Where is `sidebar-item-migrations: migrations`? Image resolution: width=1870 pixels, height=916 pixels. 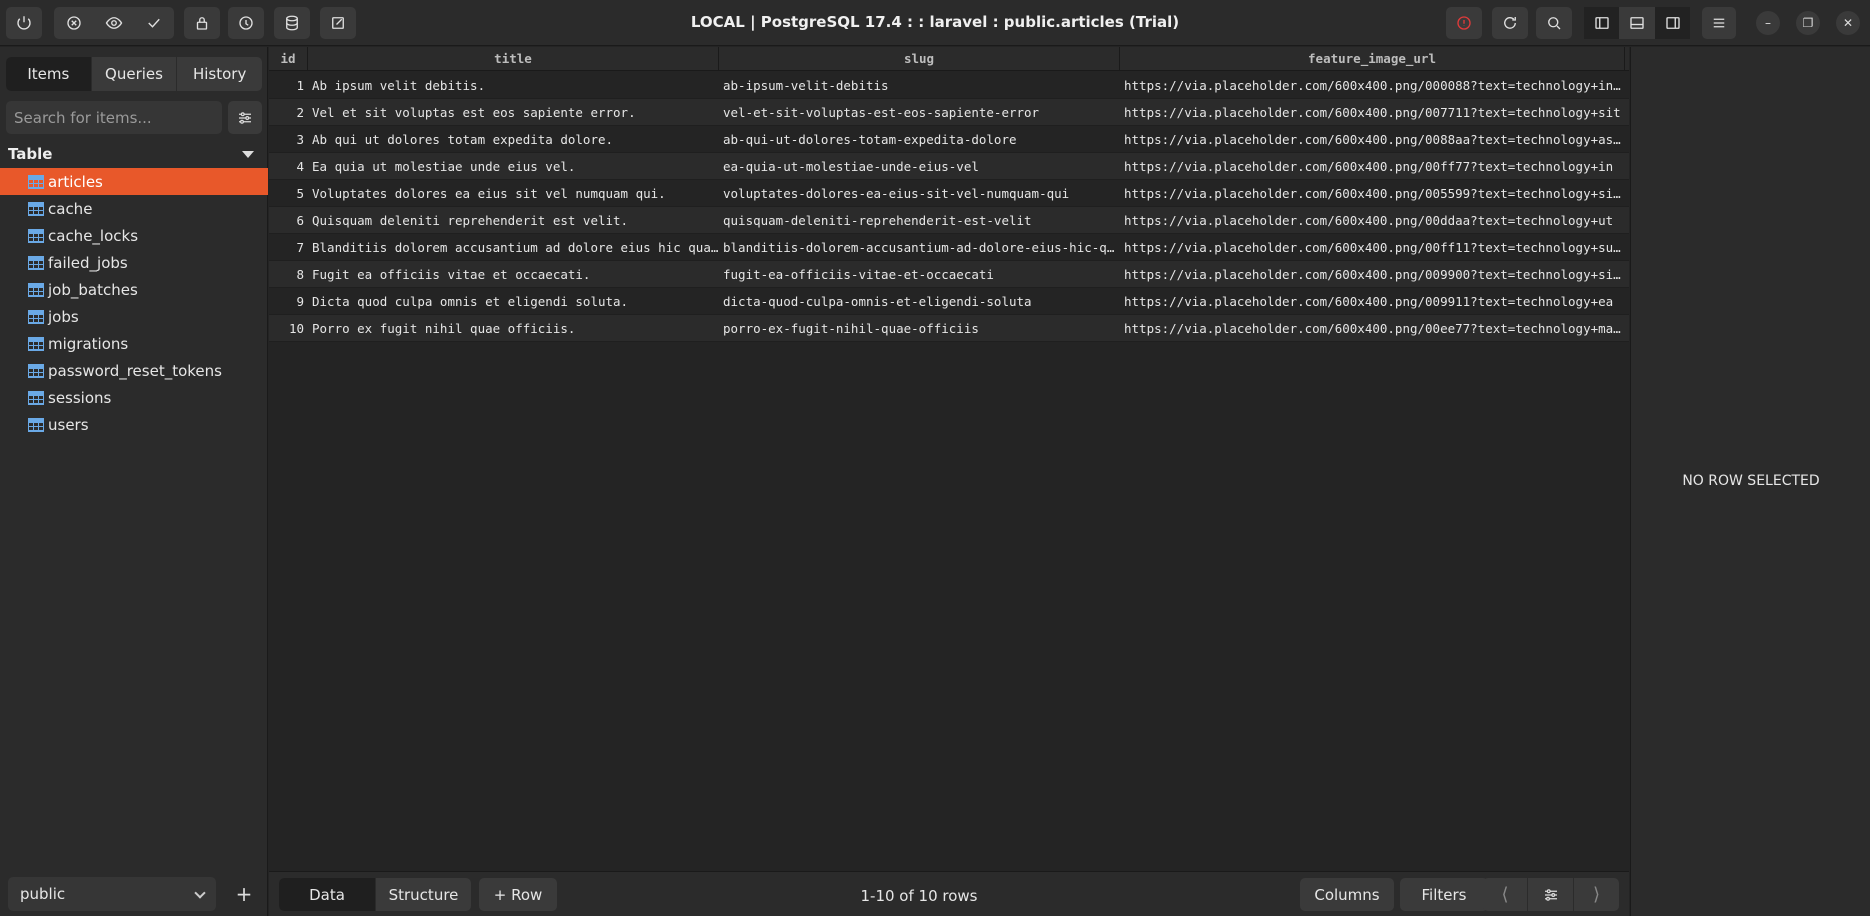 sidebar-item-migrations: migrations is located at coordinates (134, 343).